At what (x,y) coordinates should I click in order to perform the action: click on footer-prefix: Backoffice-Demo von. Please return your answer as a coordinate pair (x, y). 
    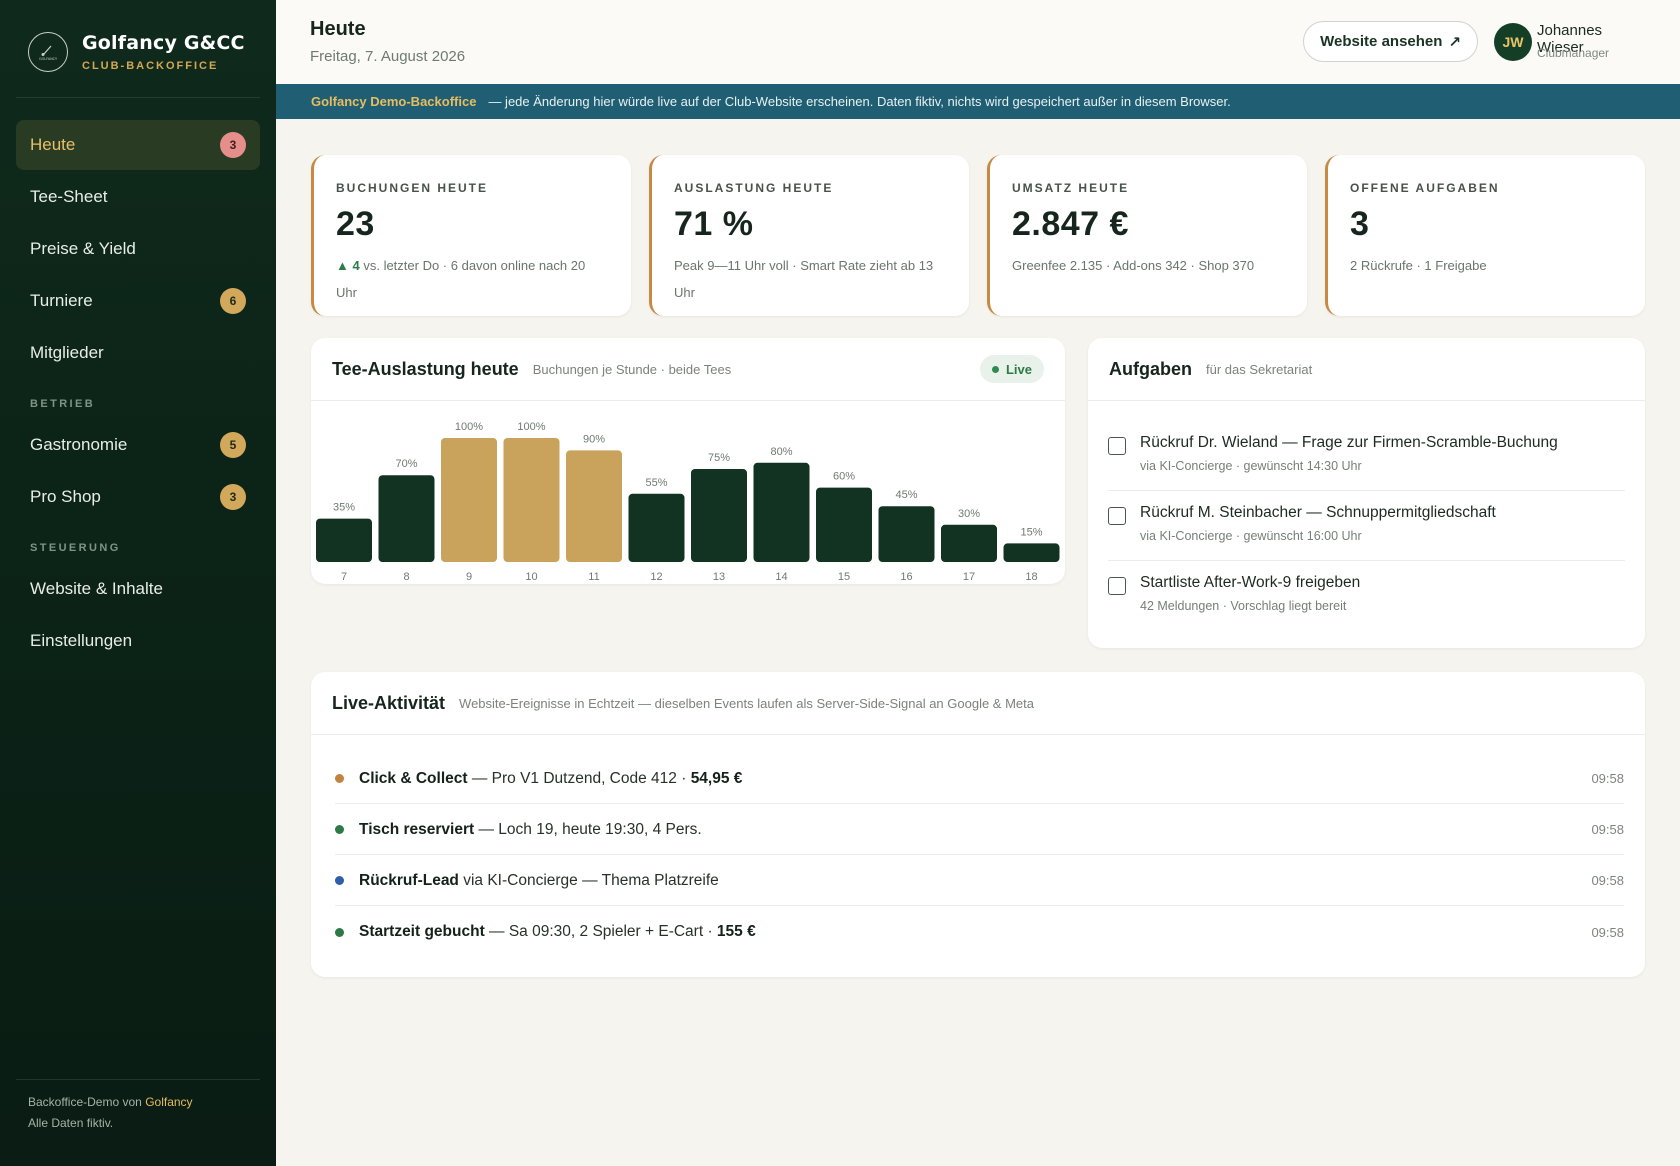
    Looking at the image, I should click on (85, 1102).